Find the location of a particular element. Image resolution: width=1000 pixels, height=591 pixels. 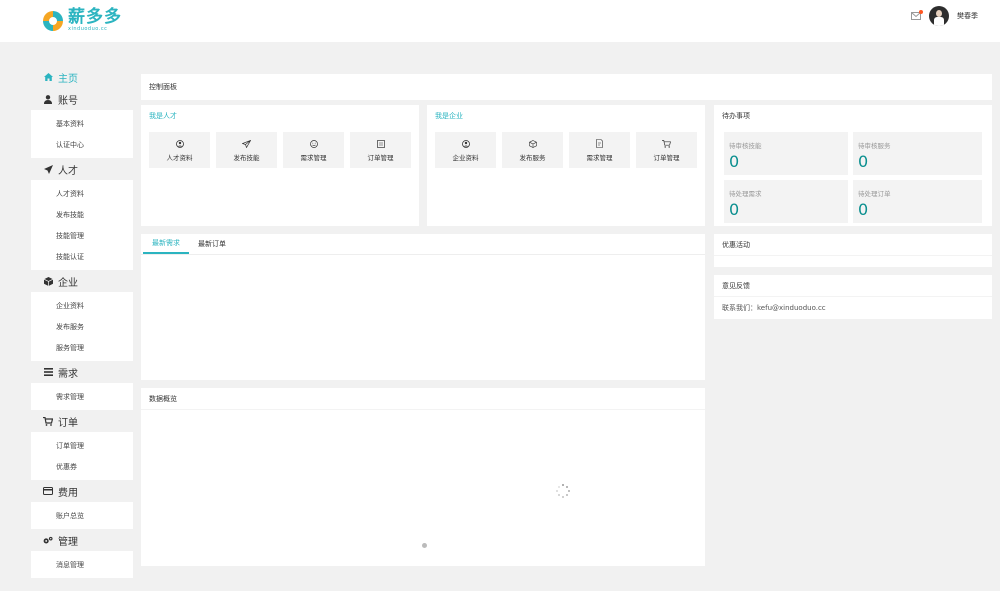

sidebar-group-talent: 人才 is located at coordinates (82, 169).